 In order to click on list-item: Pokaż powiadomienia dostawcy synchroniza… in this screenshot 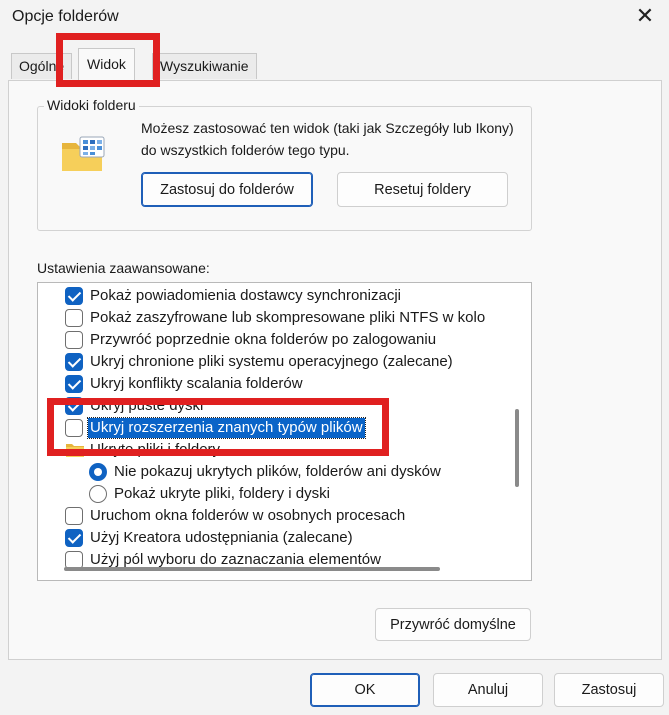, I will do `click(284, 296)`.